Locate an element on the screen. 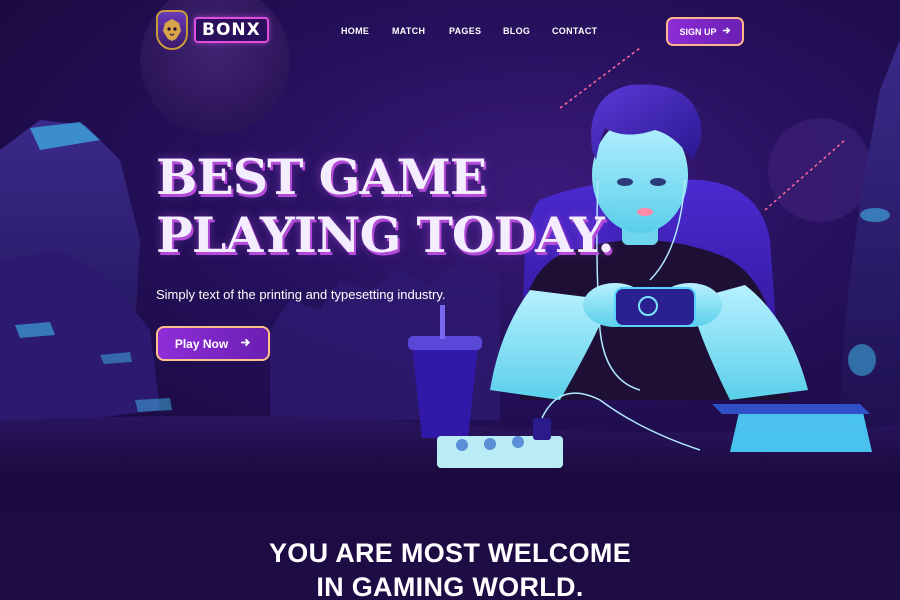  hero-title: BEST GAME PLAYING TODAY. is located at coordinates (385, 206).